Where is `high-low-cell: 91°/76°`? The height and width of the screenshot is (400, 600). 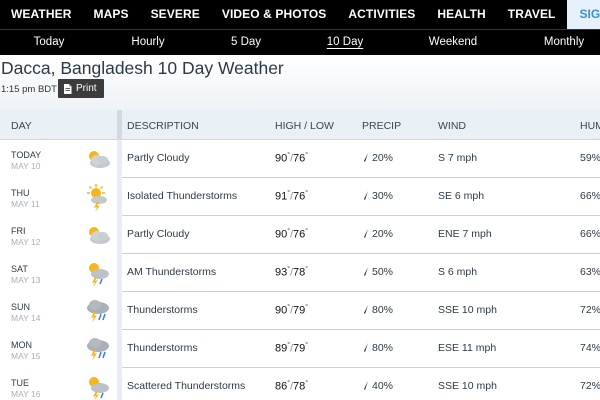 high-low-cell: 91°/76° is located at coordinates (292, 196).